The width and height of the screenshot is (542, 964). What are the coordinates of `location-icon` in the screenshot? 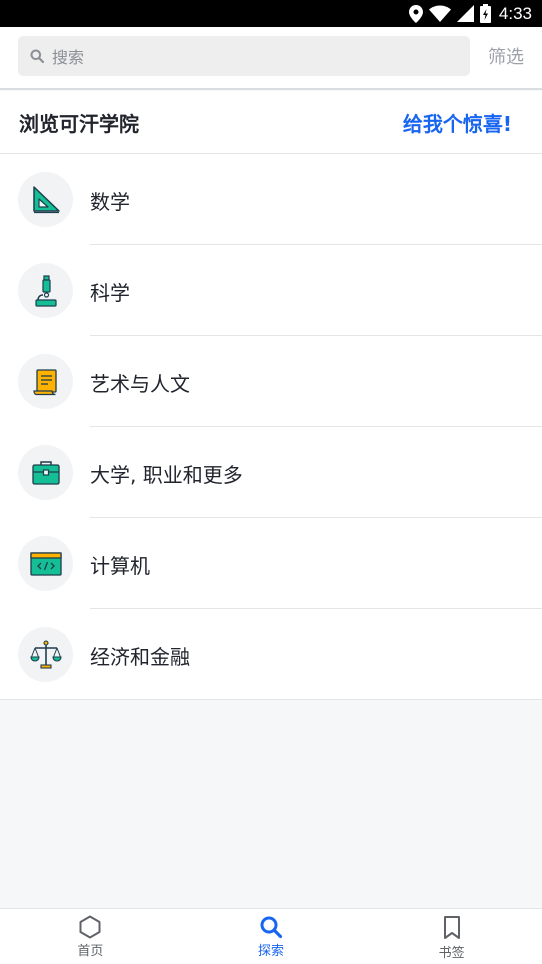 It's located at (415, 13).